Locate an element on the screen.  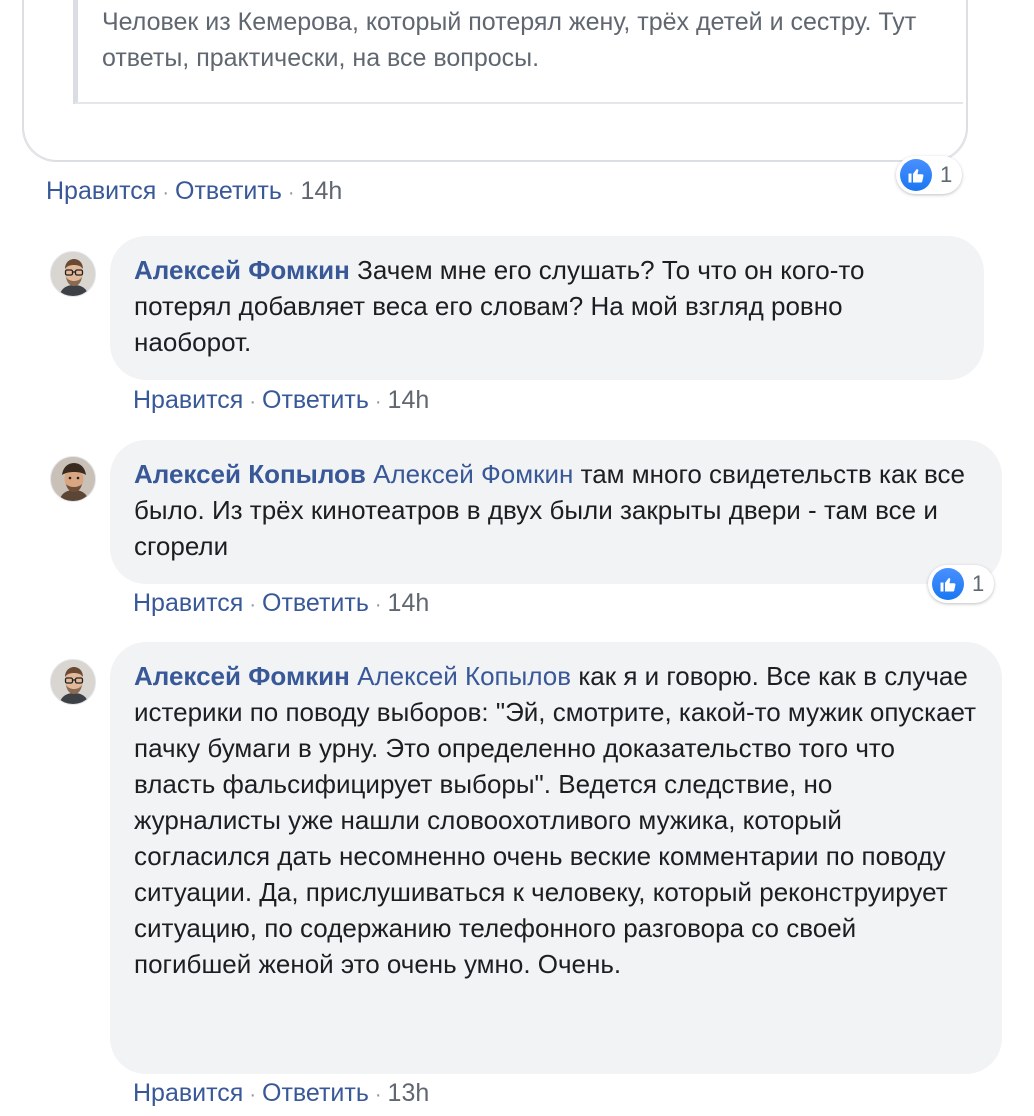
timestamp: 13h is located at coordinates (409, 1093).